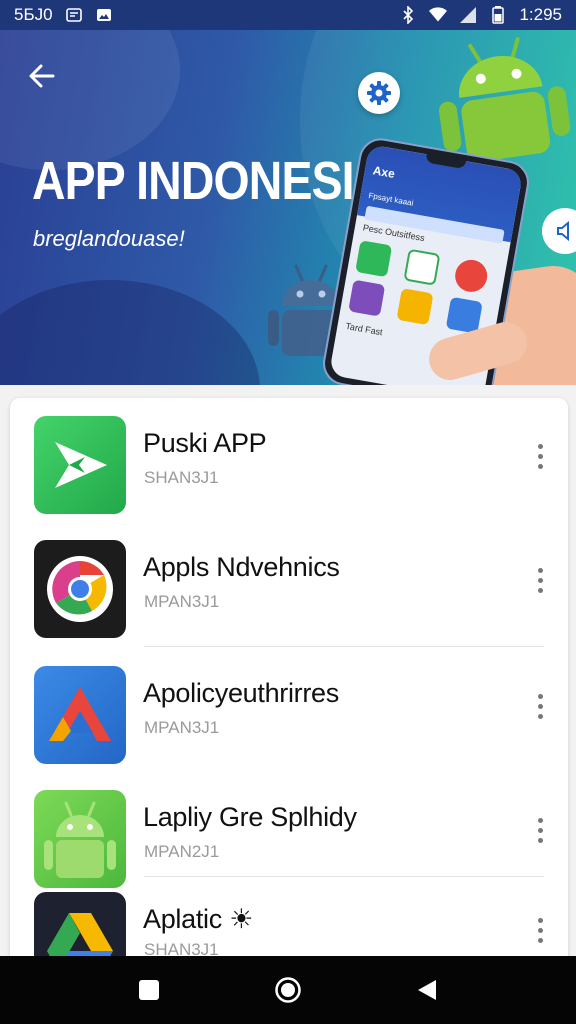 This screenshot has width=576, height=1024. What do you see at coordinates (540, 14) in the screenshot?
I see `status-time: 1:295` at bounding box center [540, 14].